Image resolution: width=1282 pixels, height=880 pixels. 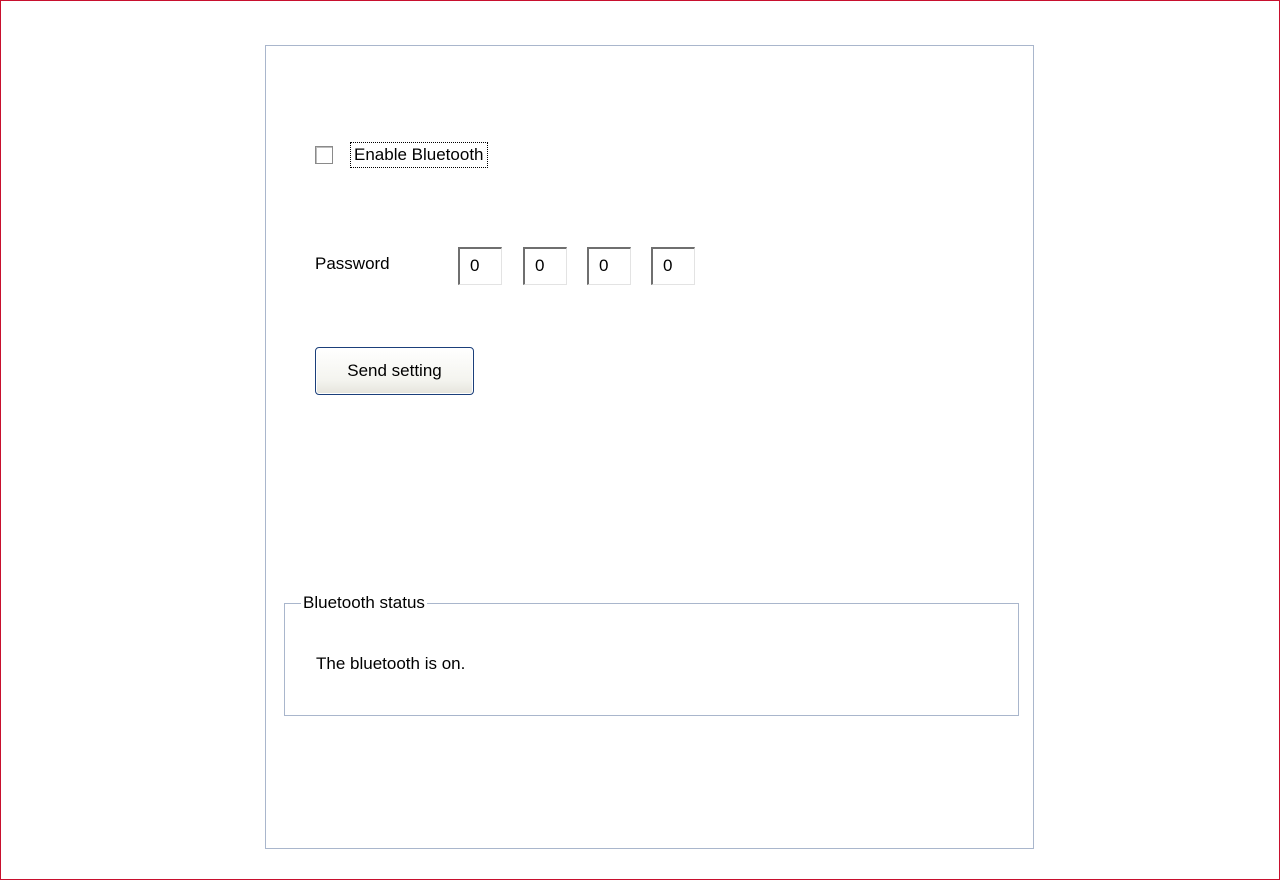 I want to click on password-digit-2-input: 0, so click(x=545, y=266).